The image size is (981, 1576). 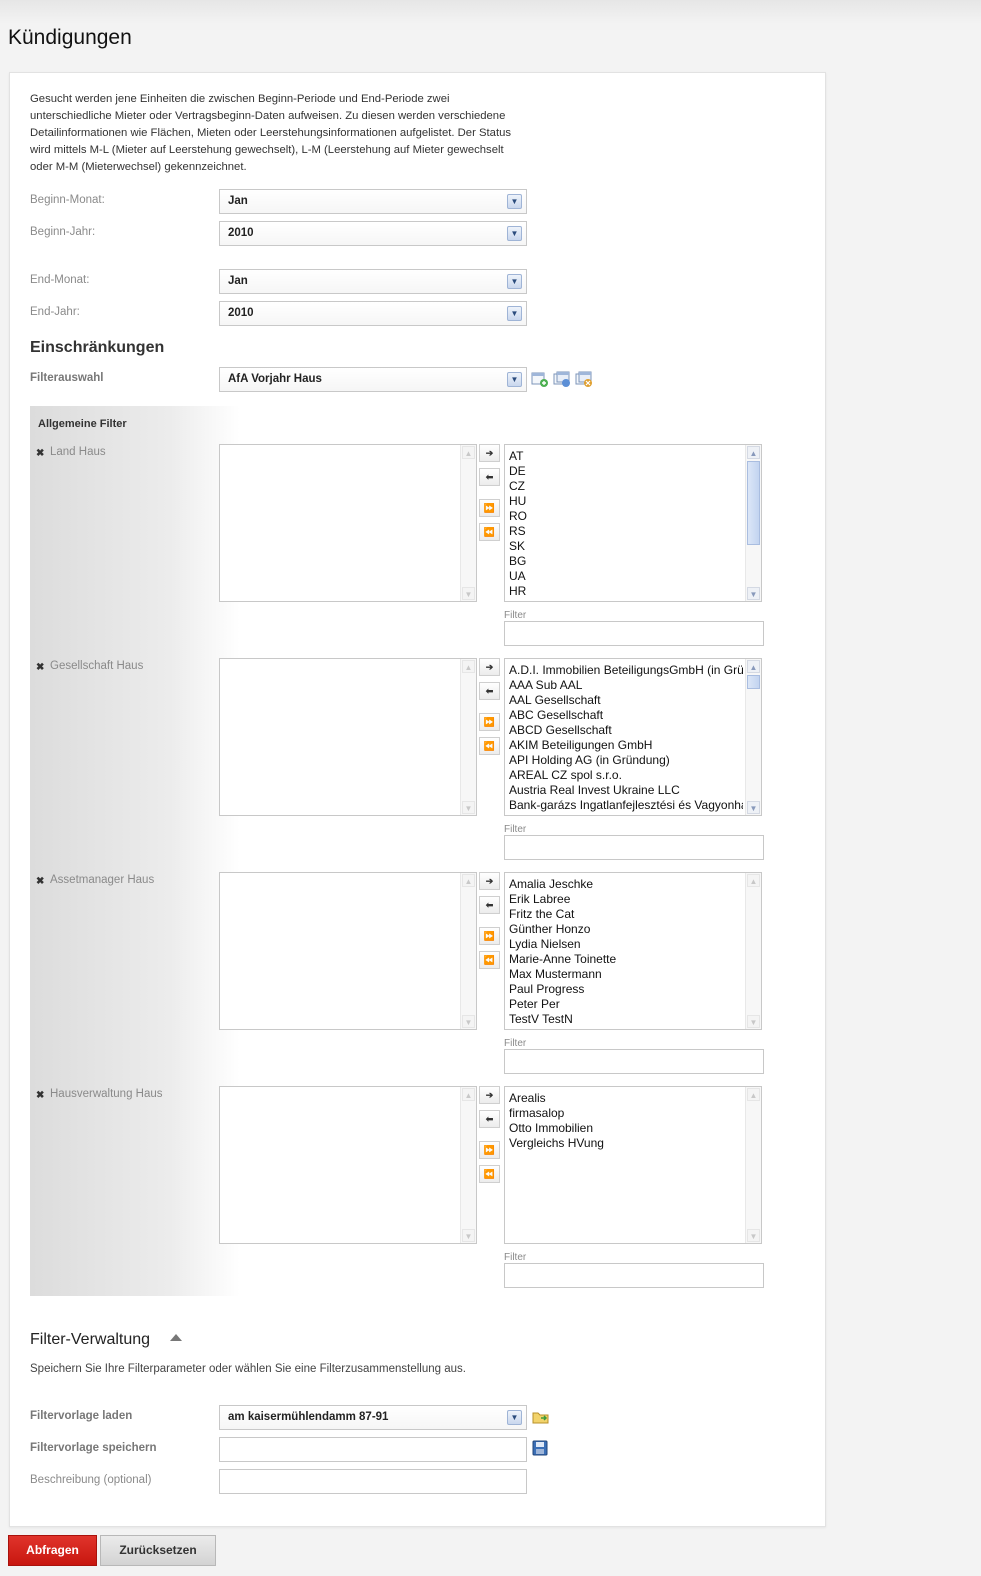 What do you see at coordinates (626, 1004) in the screenshot?
I see `list-item: Peter Per` at bounding box center [626, 1004].